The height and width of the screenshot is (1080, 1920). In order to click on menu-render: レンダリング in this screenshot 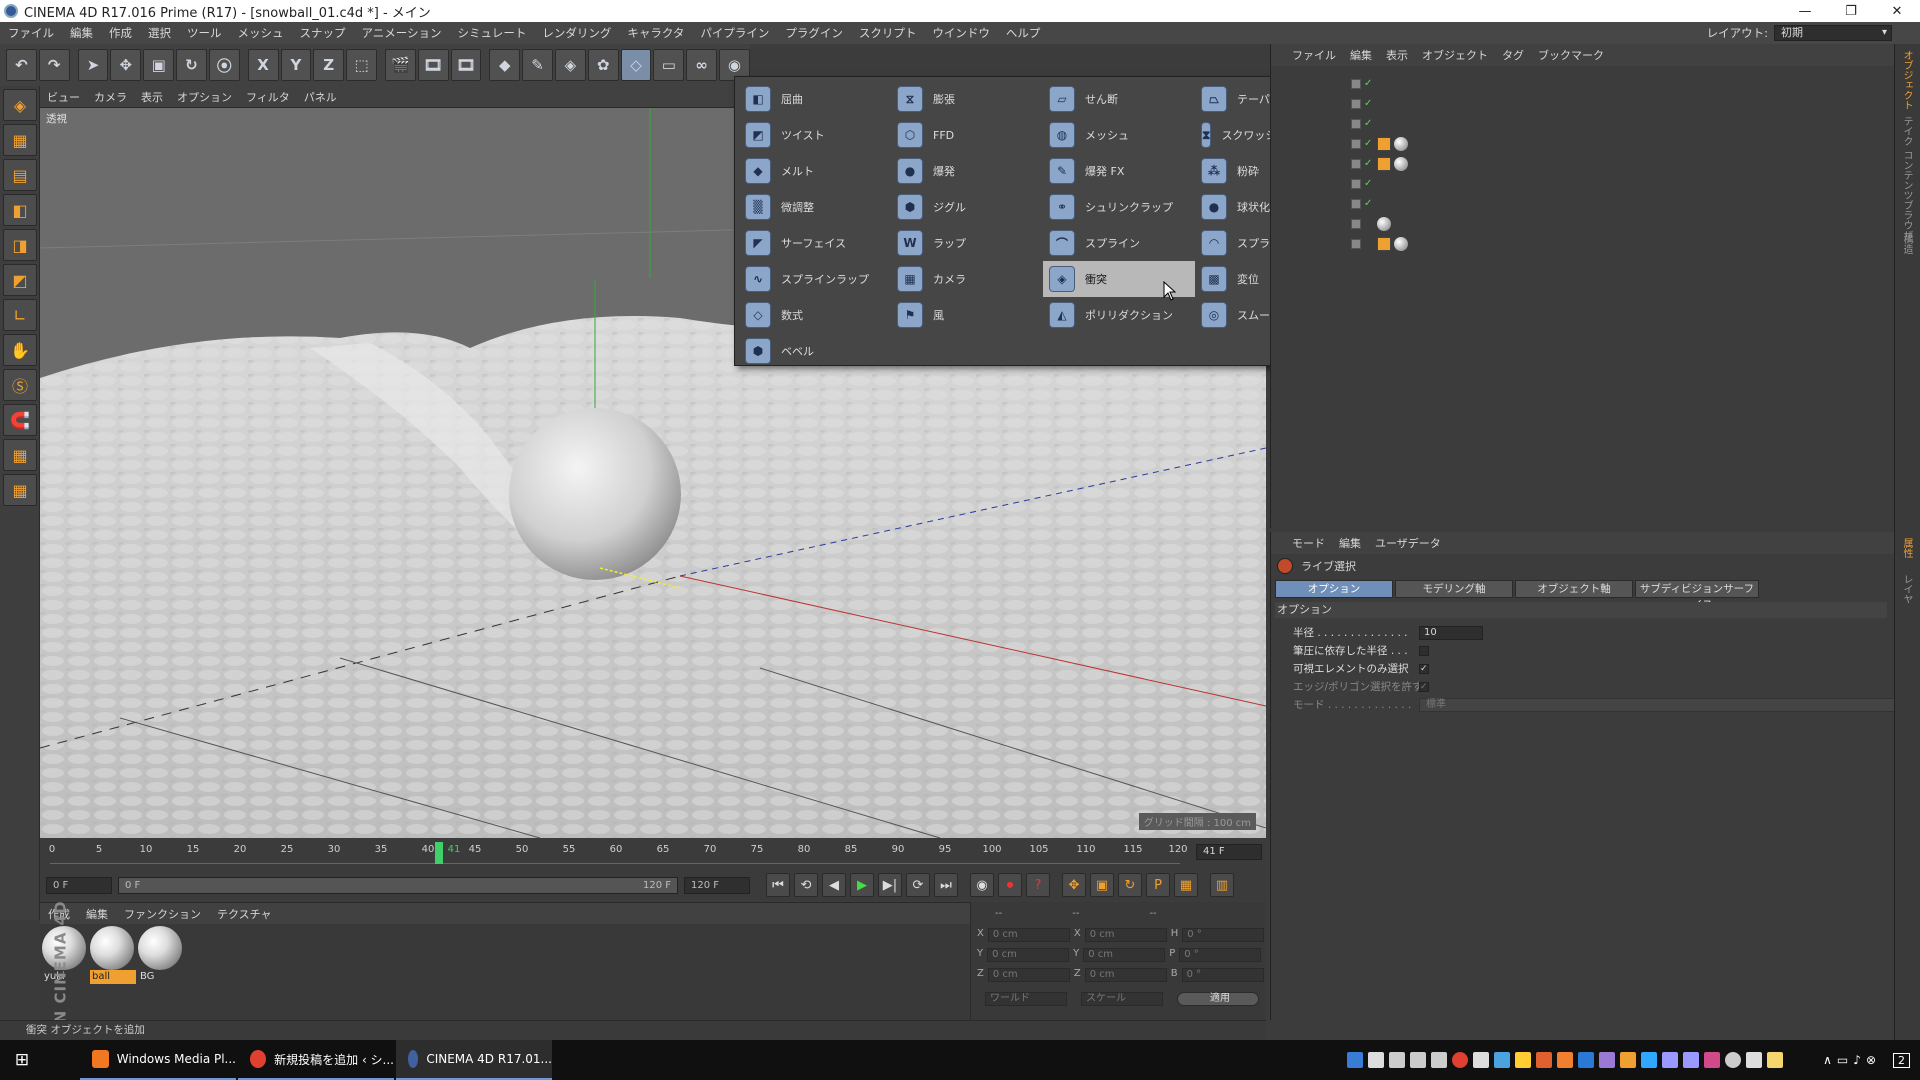, I will do `click(576, 33)`.